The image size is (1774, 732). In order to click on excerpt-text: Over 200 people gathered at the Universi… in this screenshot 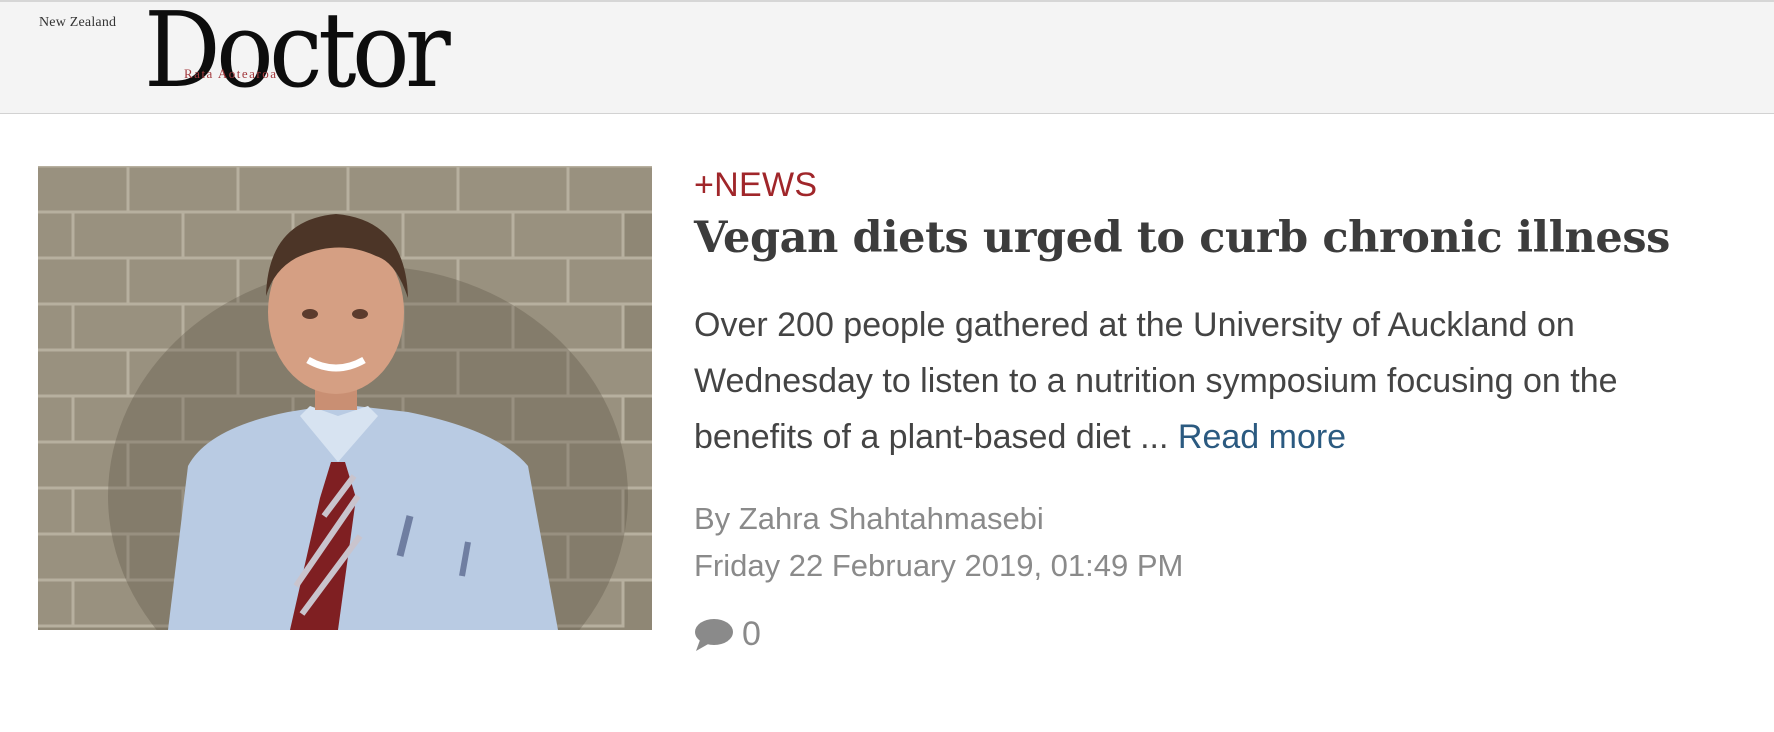, I will do `click(1156, 381)`.